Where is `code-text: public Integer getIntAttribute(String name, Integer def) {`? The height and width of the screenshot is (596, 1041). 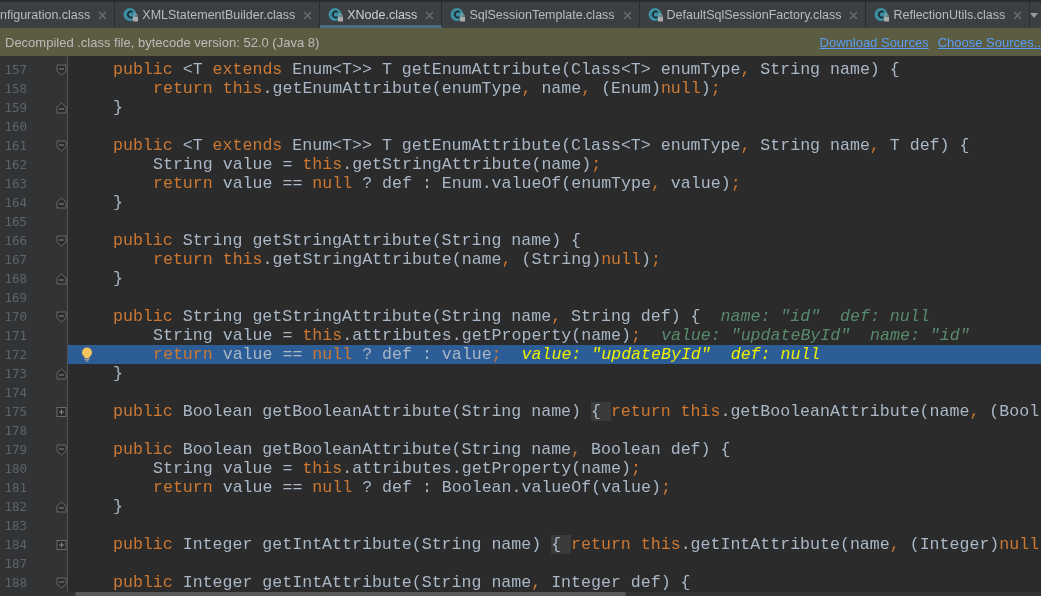
code-text: public Integer getIntAttribute(String name, Integer def) { is located at coordinates (402, 582).